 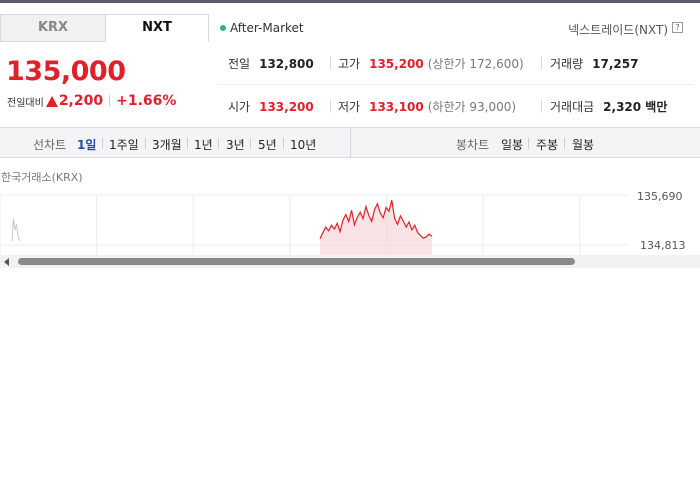 What do you see at coordinates (663, 245) in the screenshot?
I see `y-tick-label: 134,813` at bounding box center [663, 245].